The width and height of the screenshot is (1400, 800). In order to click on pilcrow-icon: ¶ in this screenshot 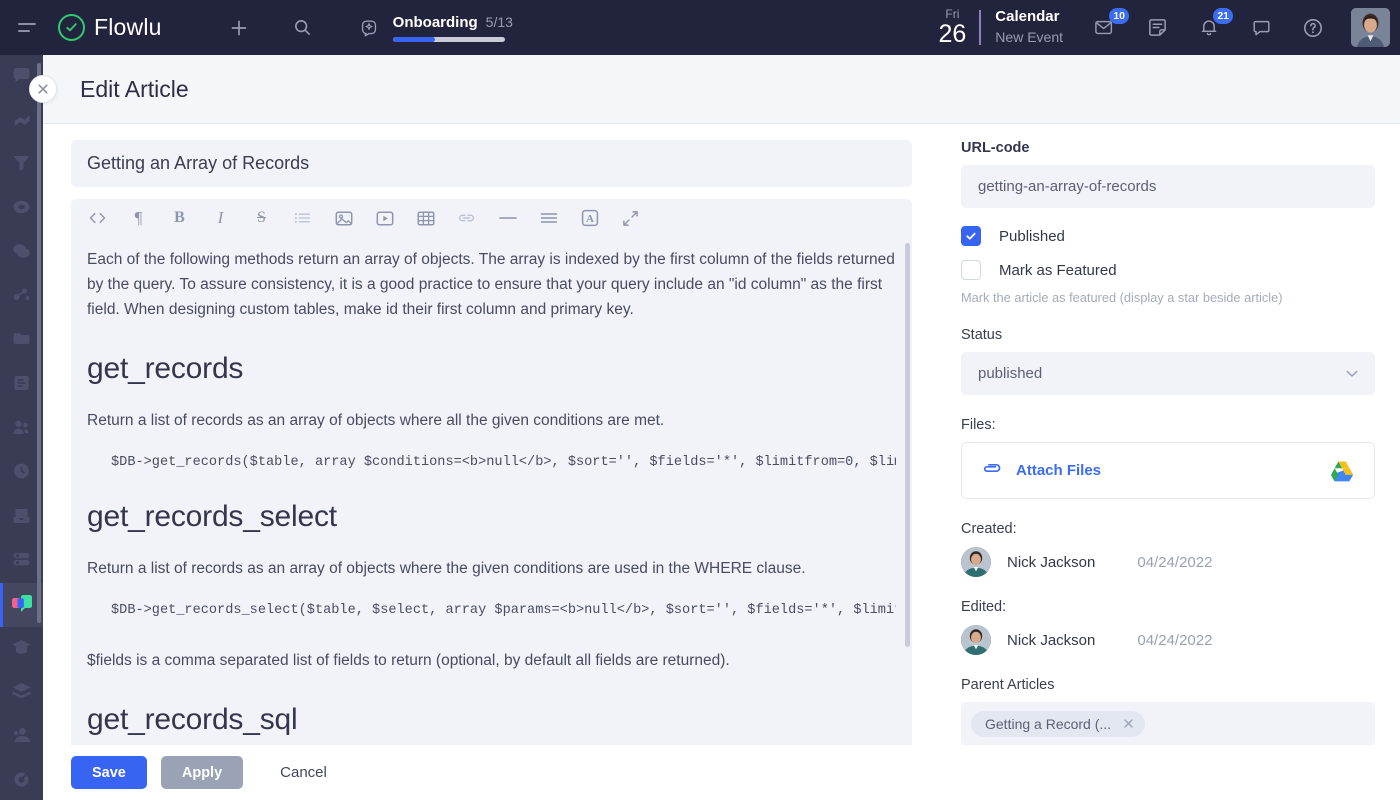, I will do `click(138, 217)`.